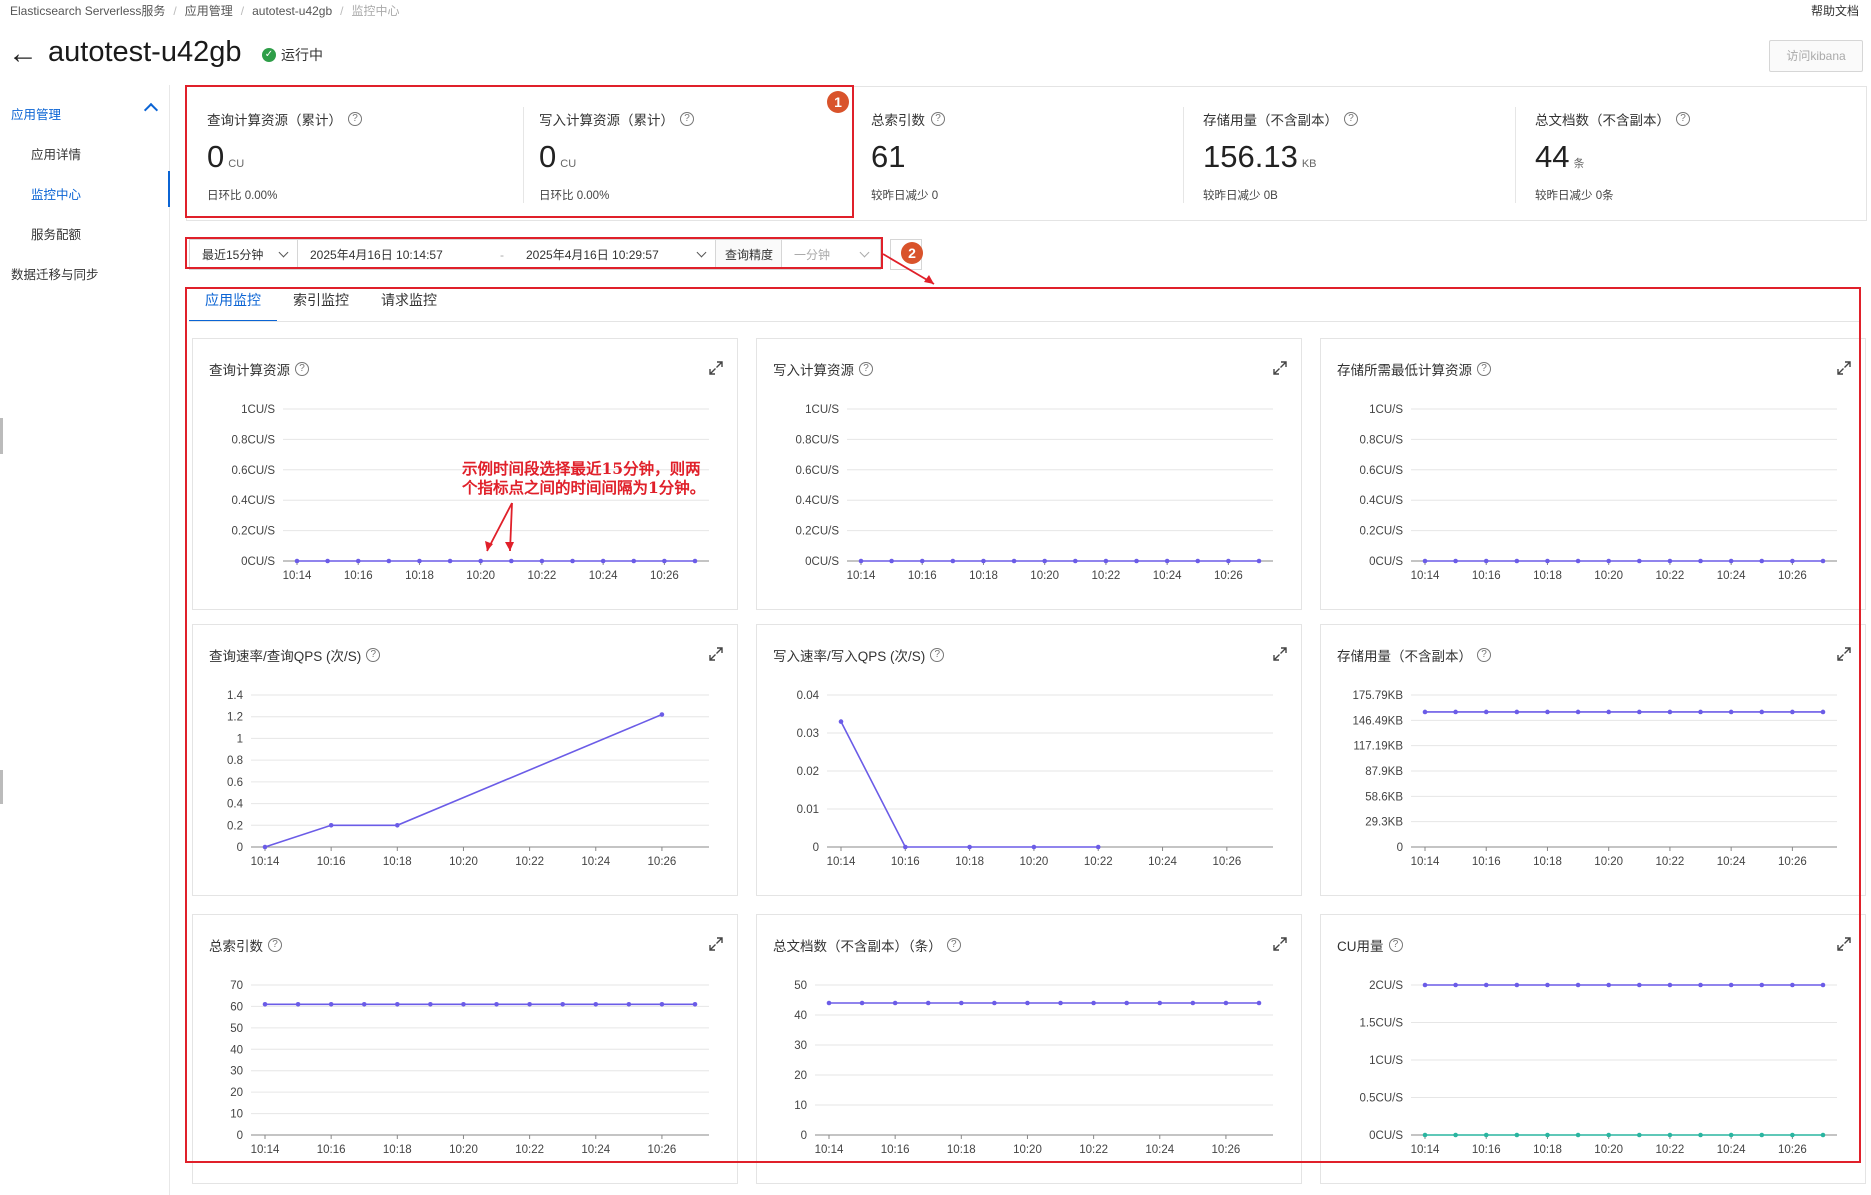 The image size is (1871, 1195). Describe the element at coordinates (244, 254) in the screenshot. I see `range-select: 最近15分钟` at that location.